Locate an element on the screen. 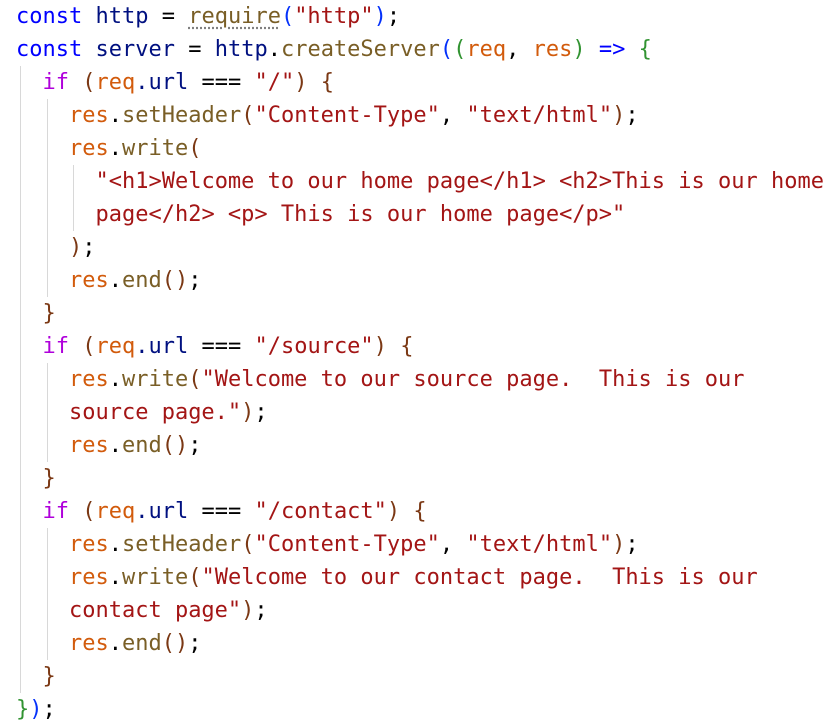  code-line: page</h2> <p> This is our home page</p>" is located at coordinates (421, 214).